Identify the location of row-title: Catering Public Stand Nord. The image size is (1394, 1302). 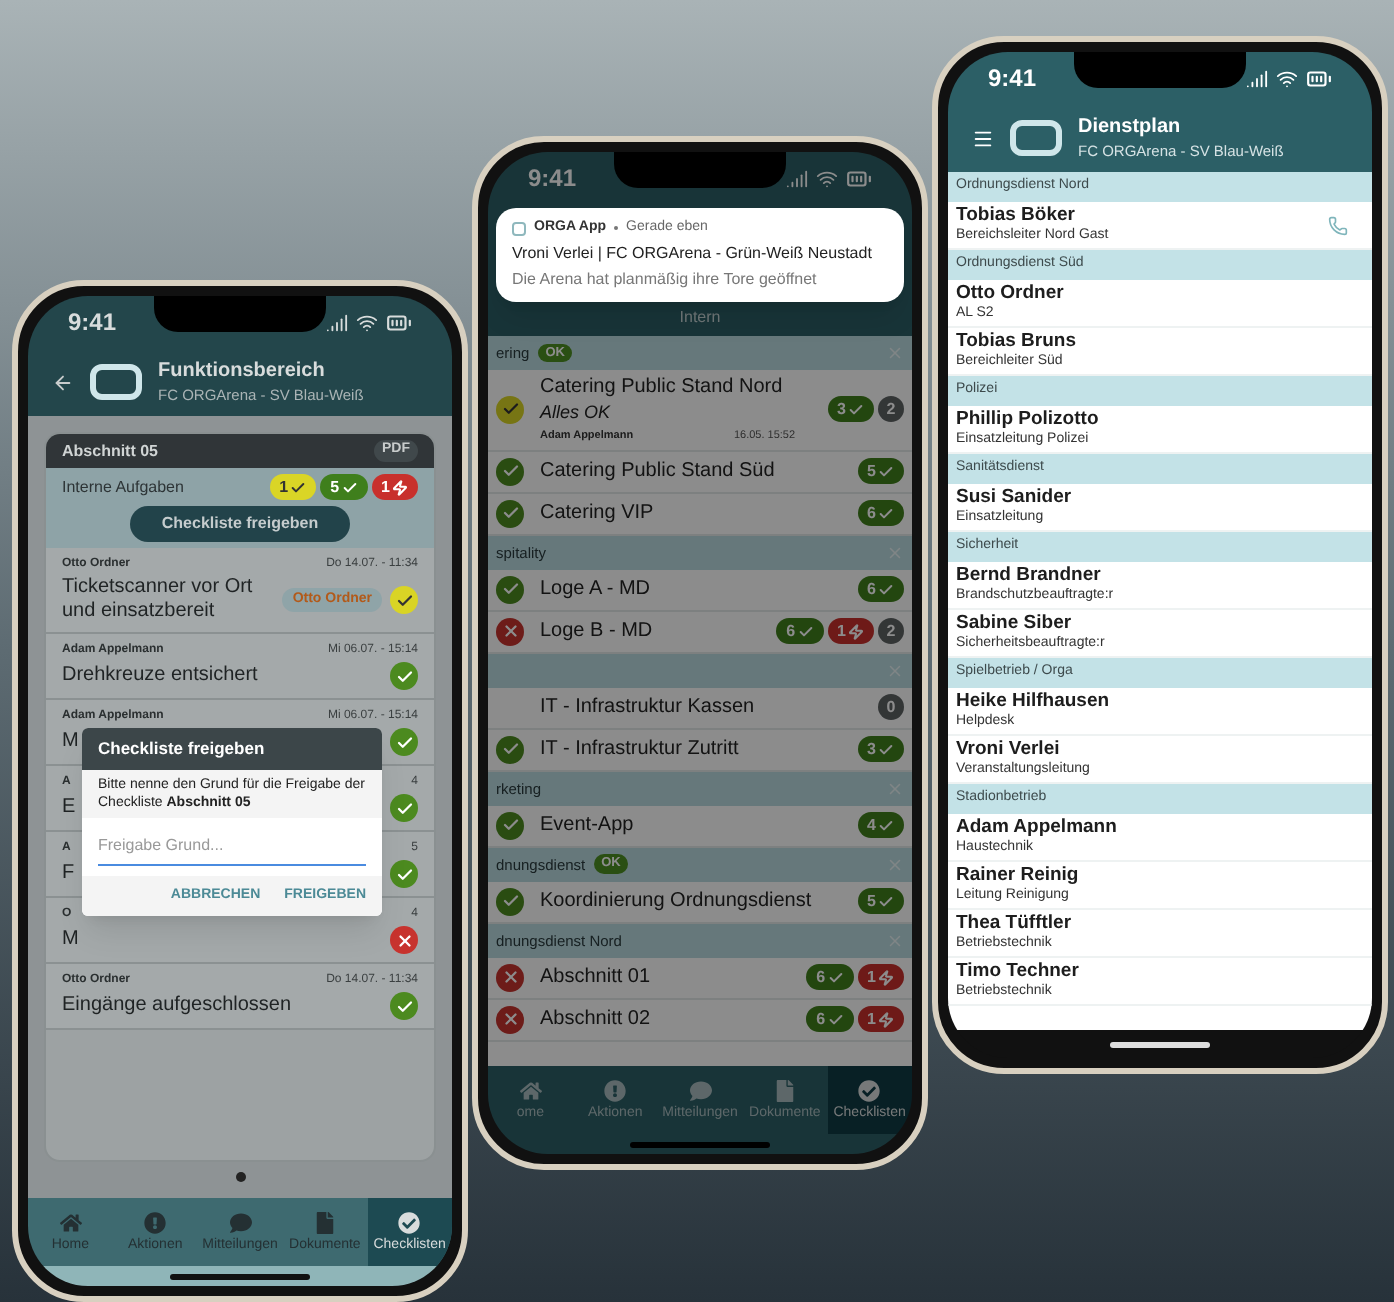
(662, 388).